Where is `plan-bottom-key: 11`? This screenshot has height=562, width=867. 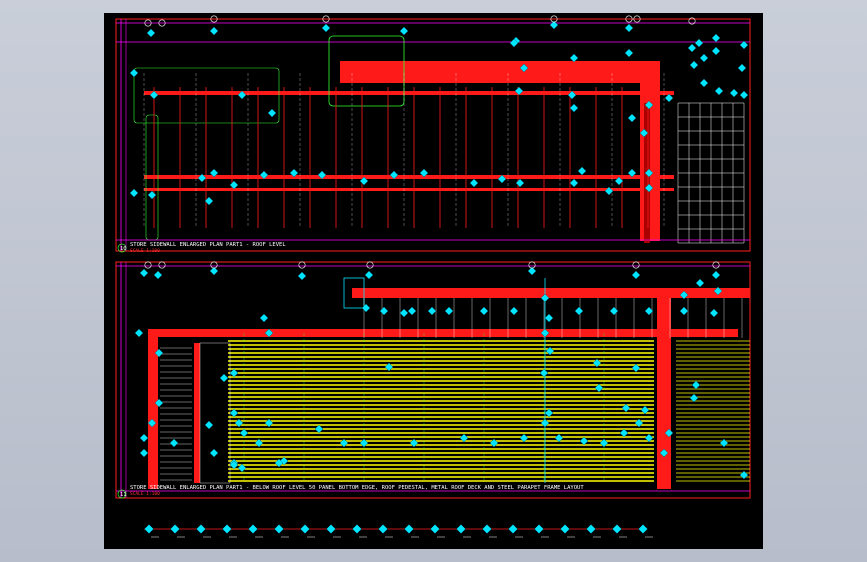 plan-bottom-key: 11 is located at coordinates (123, 495).